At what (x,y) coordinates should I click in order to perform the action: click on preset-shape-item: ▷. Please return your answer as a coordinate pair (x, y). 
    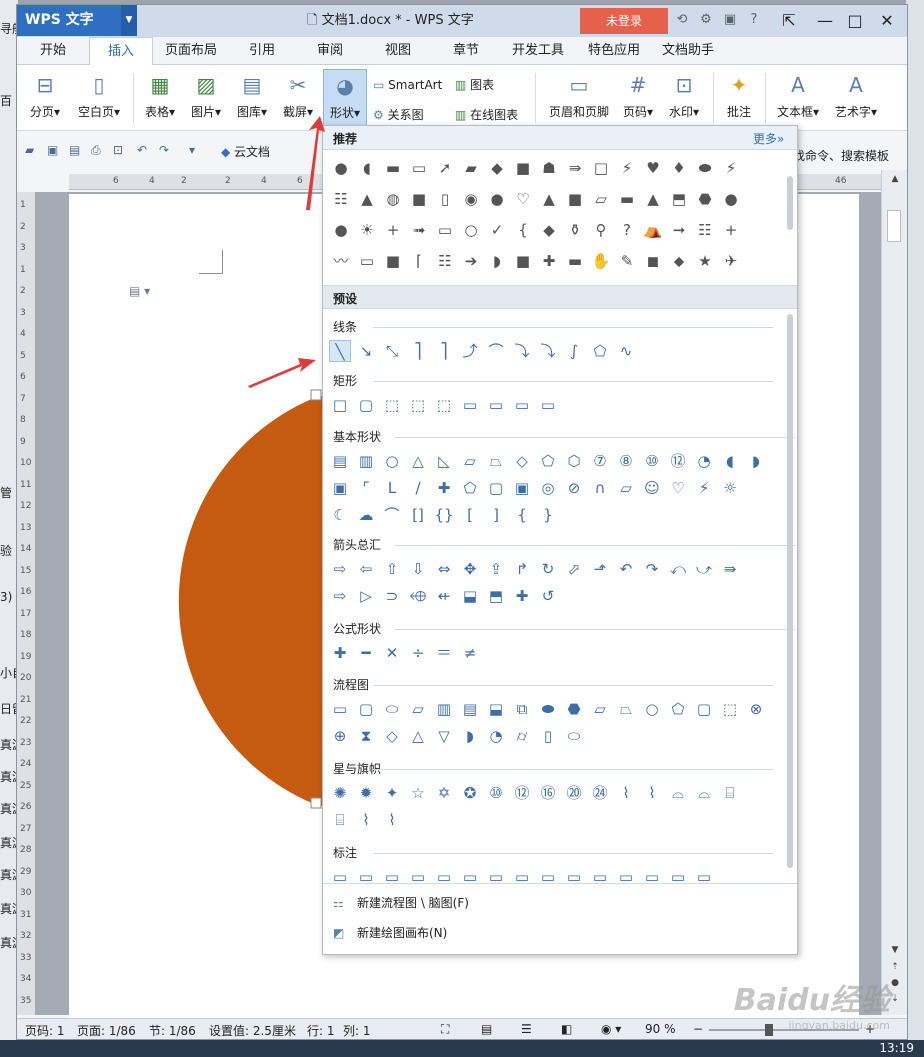
    Looking at the image, I should click on (366, 596).